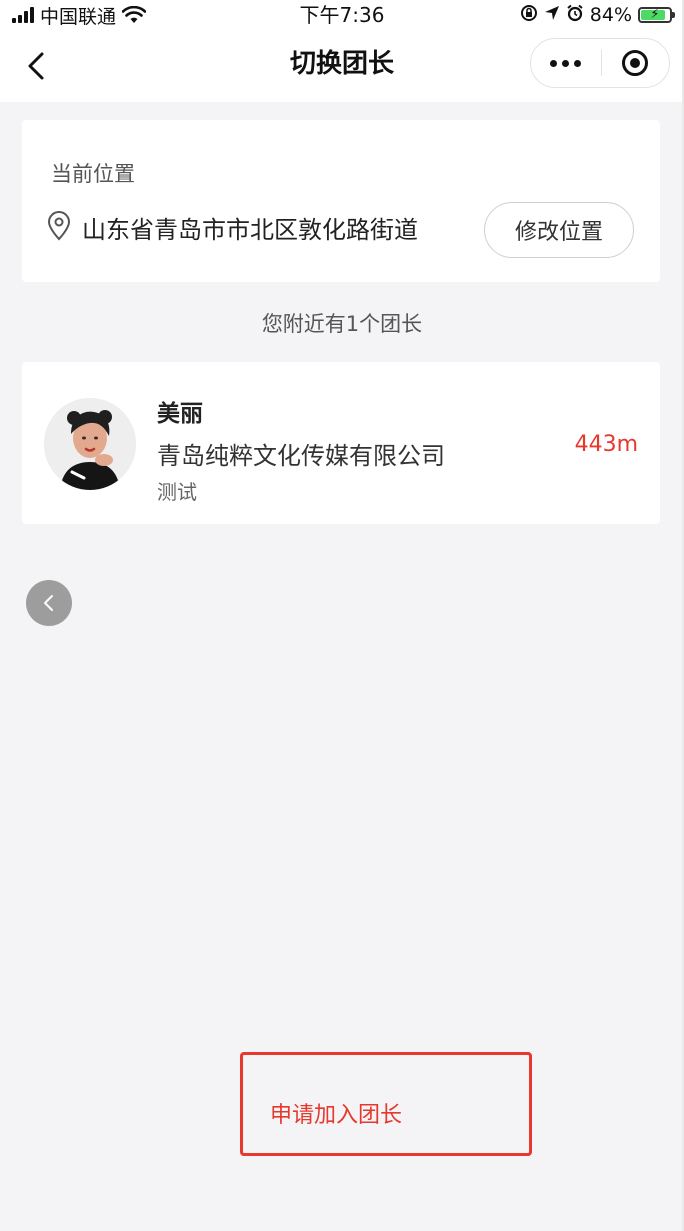 Image resolution: width=684 pixels, height=1231 pixels. What do you see at coordinates (342, 15) in the screenshot?
I see `status-bar: 中国联通 下午7:36 84% ⚡` at bounding box center [342, 15].